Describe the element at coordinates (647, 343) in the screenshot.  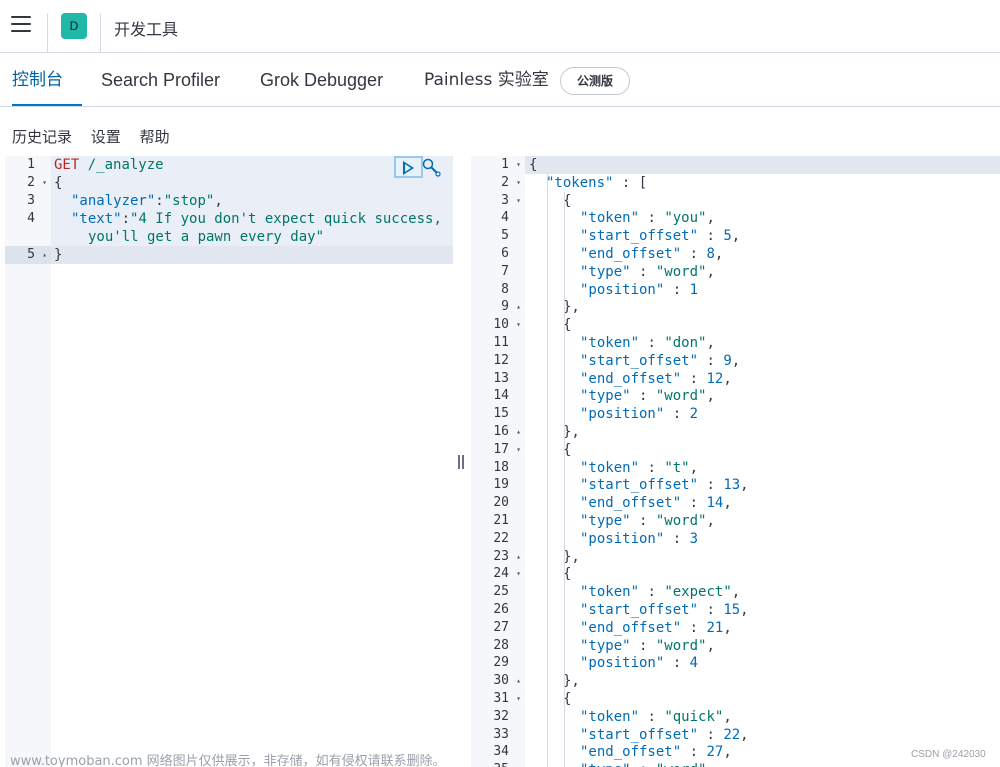
I see `code-line: "token" : "don",` at that location.